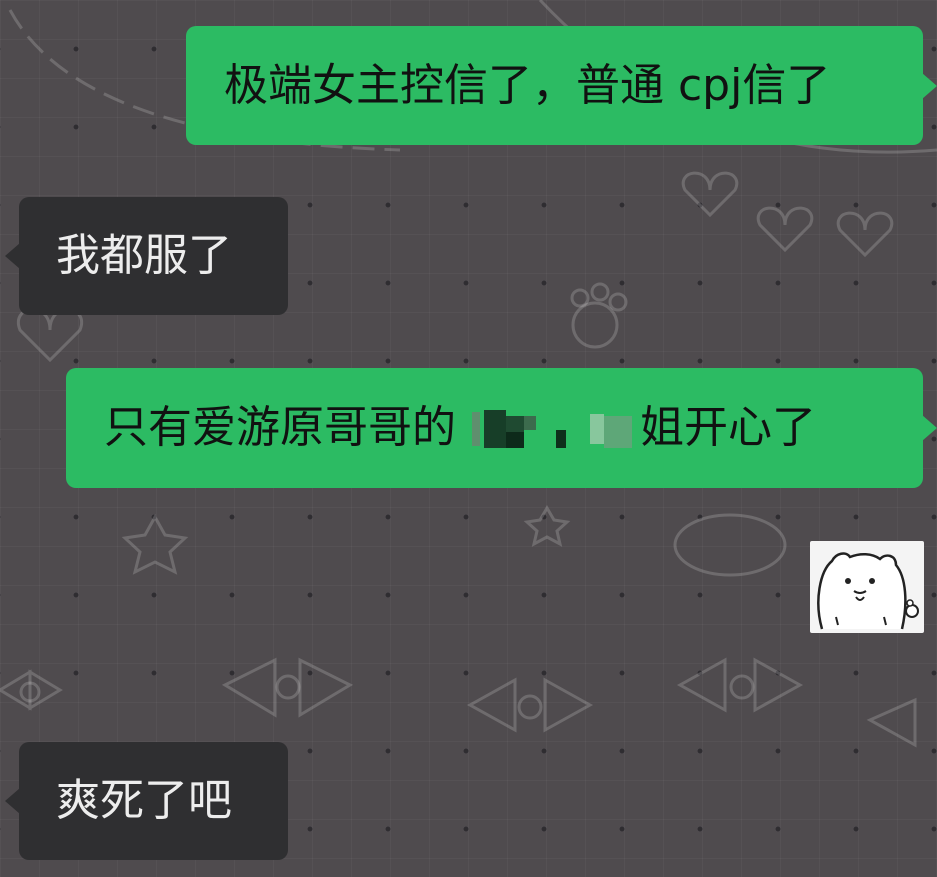  I want to click on message-text: 爽死了吧, so click(144, 800).